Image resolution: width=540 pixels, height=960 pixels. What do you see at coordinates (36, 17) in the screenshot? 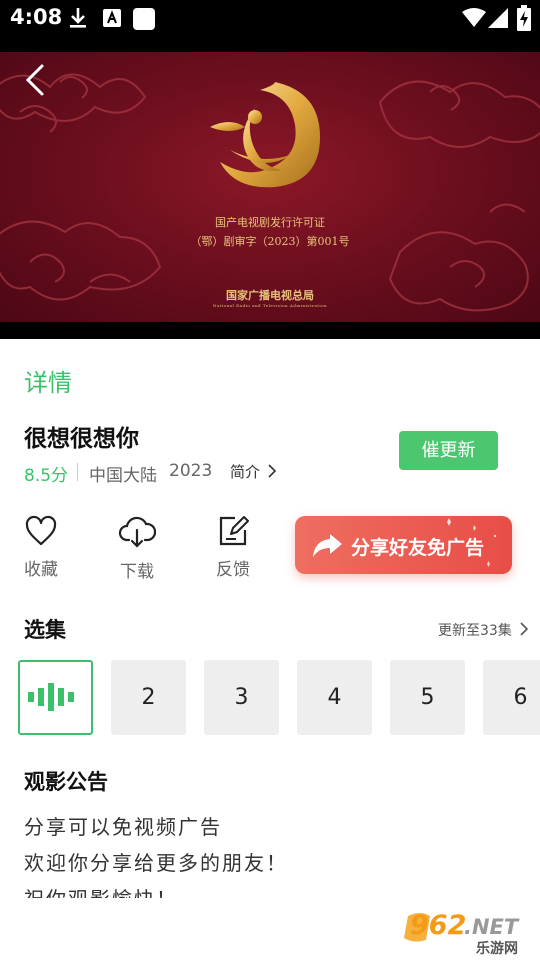
I see `status-time: 4:08` at bounding box center [36, 17].